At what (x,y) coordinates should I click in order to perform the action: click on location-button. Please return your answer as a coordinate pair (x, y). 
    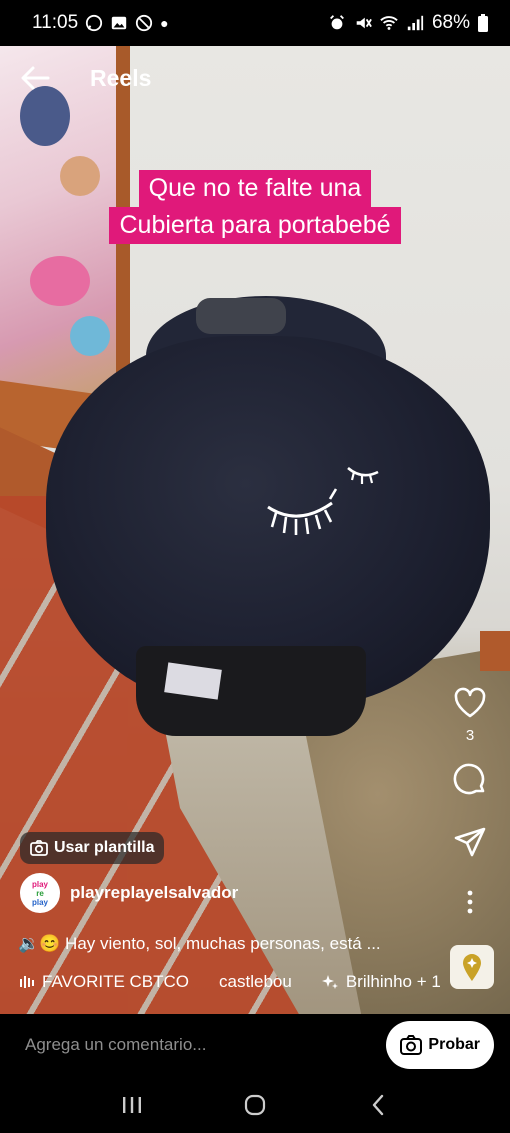
    Looking at the image, I should click on (472, 967).